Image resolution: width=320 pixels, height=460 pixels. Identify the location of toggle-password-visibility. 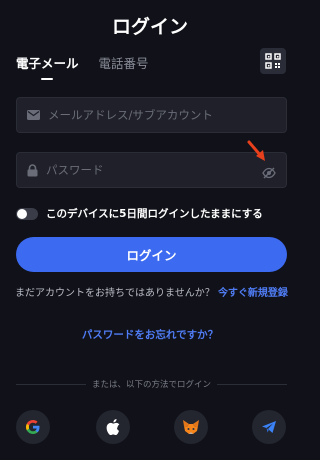
(269, 173).